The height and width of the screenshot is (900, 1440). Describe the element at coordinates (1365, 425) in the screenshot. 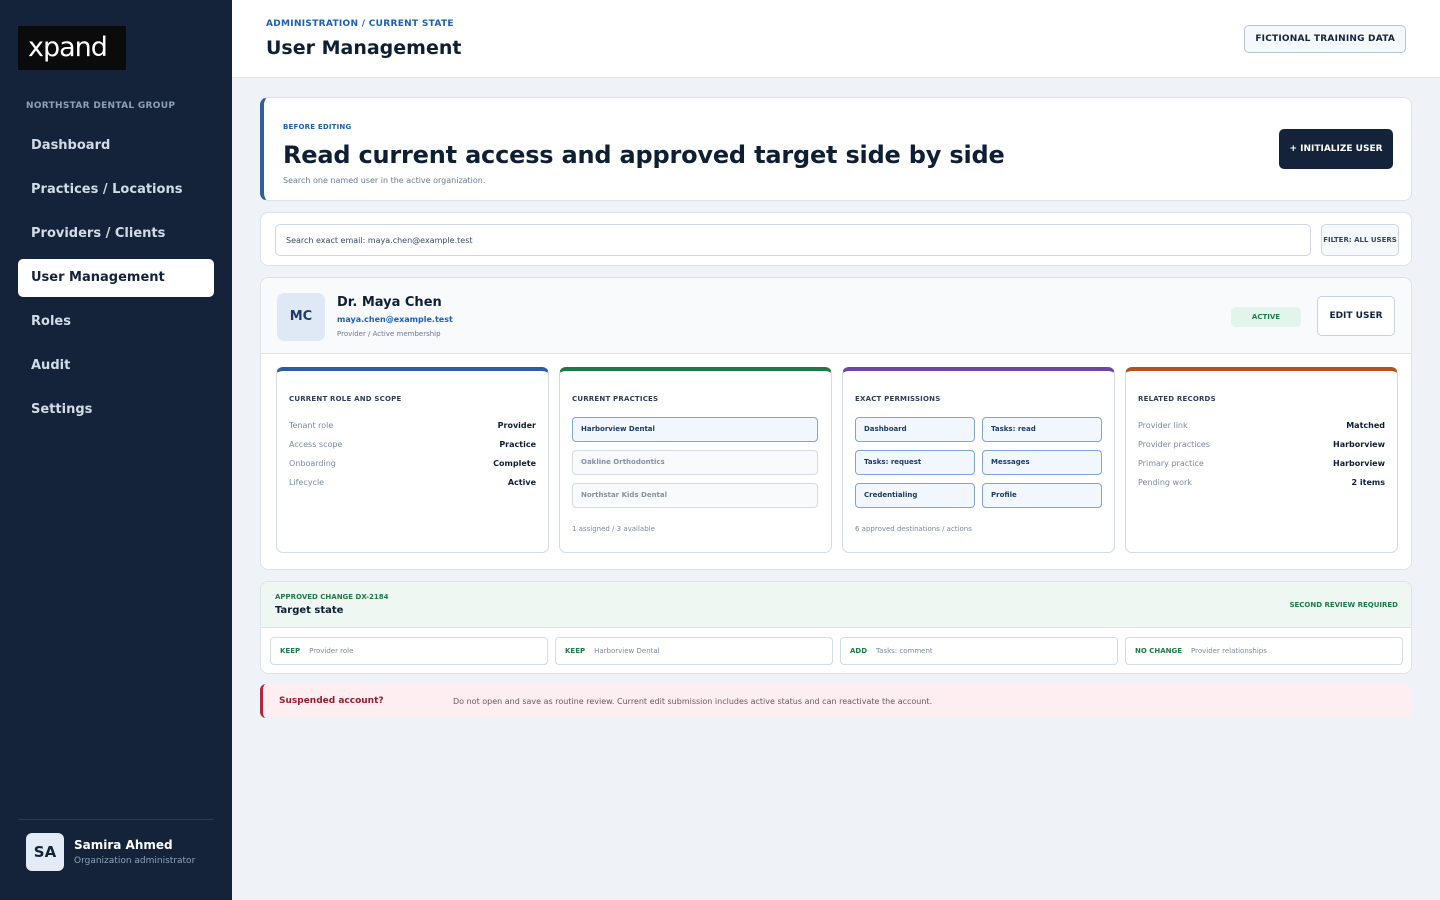

I see `kv-value: Matched` at that location.